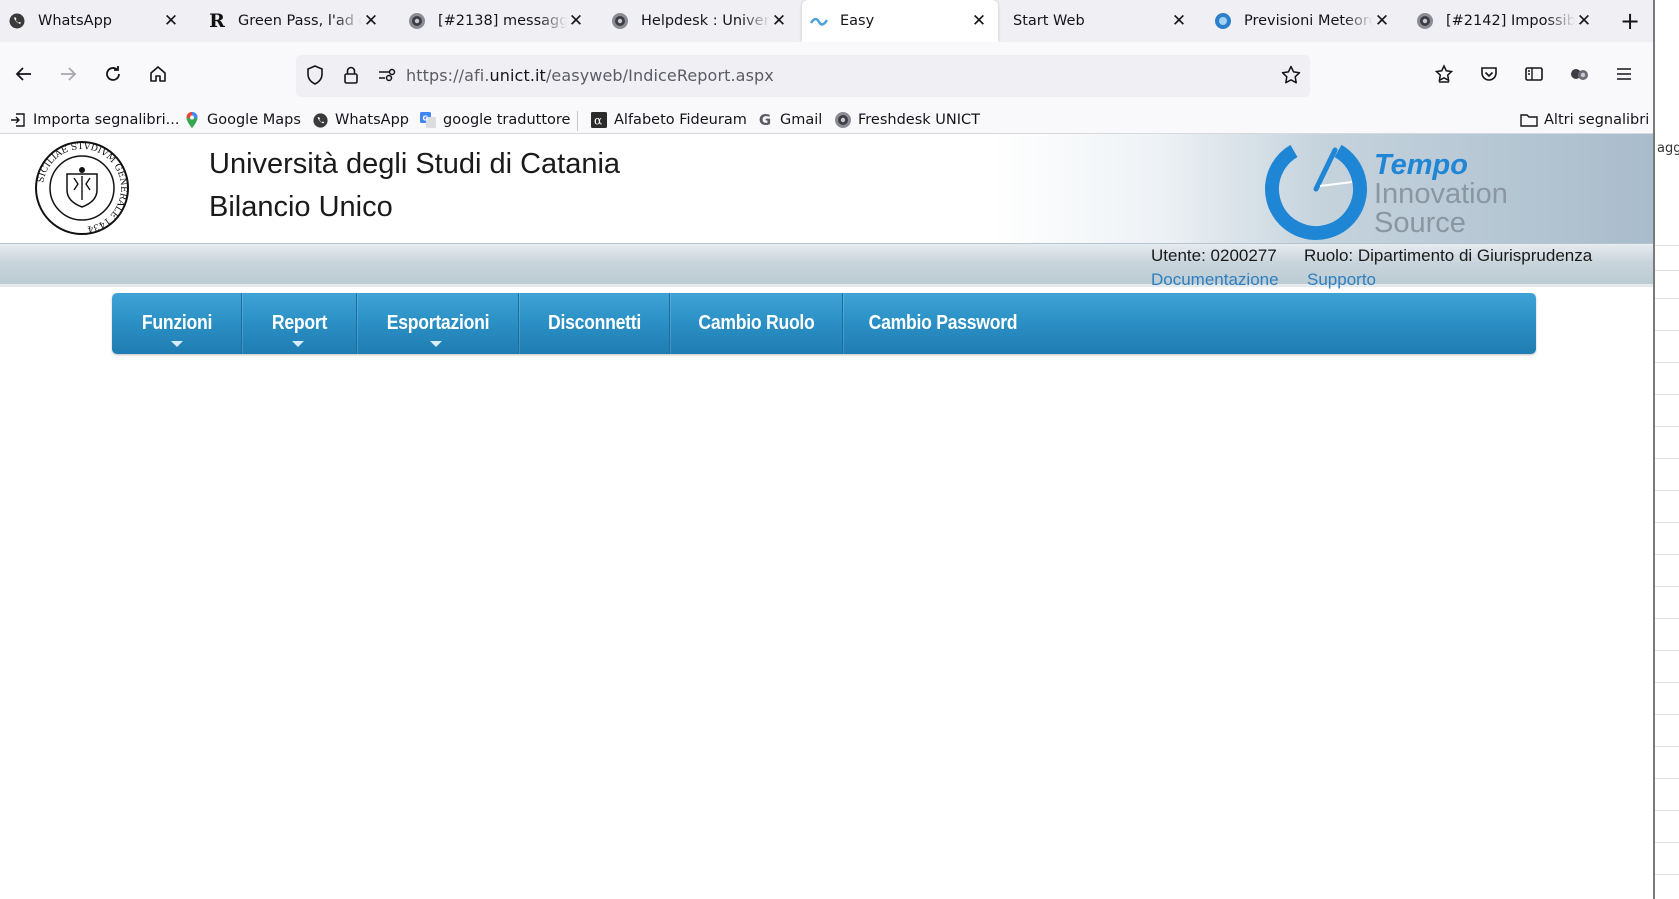 This screenshot has height=899, width=1679. I want to click on bookmark-star-icon, so click(1291, 77).